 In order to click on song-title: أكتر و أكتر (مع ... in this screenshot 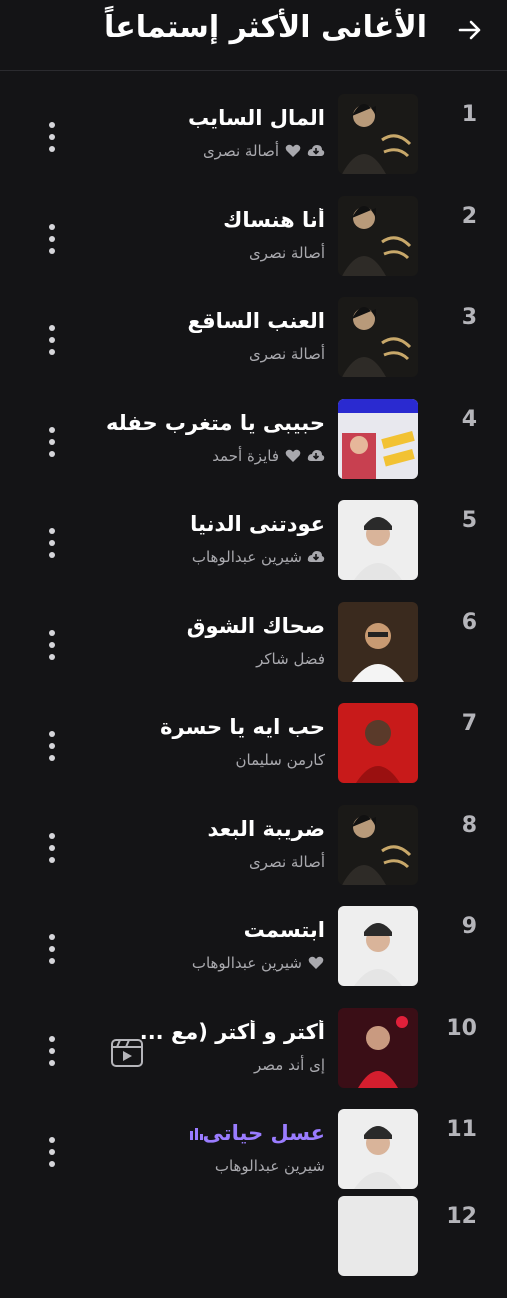, I will do `click(185, 1032)`.